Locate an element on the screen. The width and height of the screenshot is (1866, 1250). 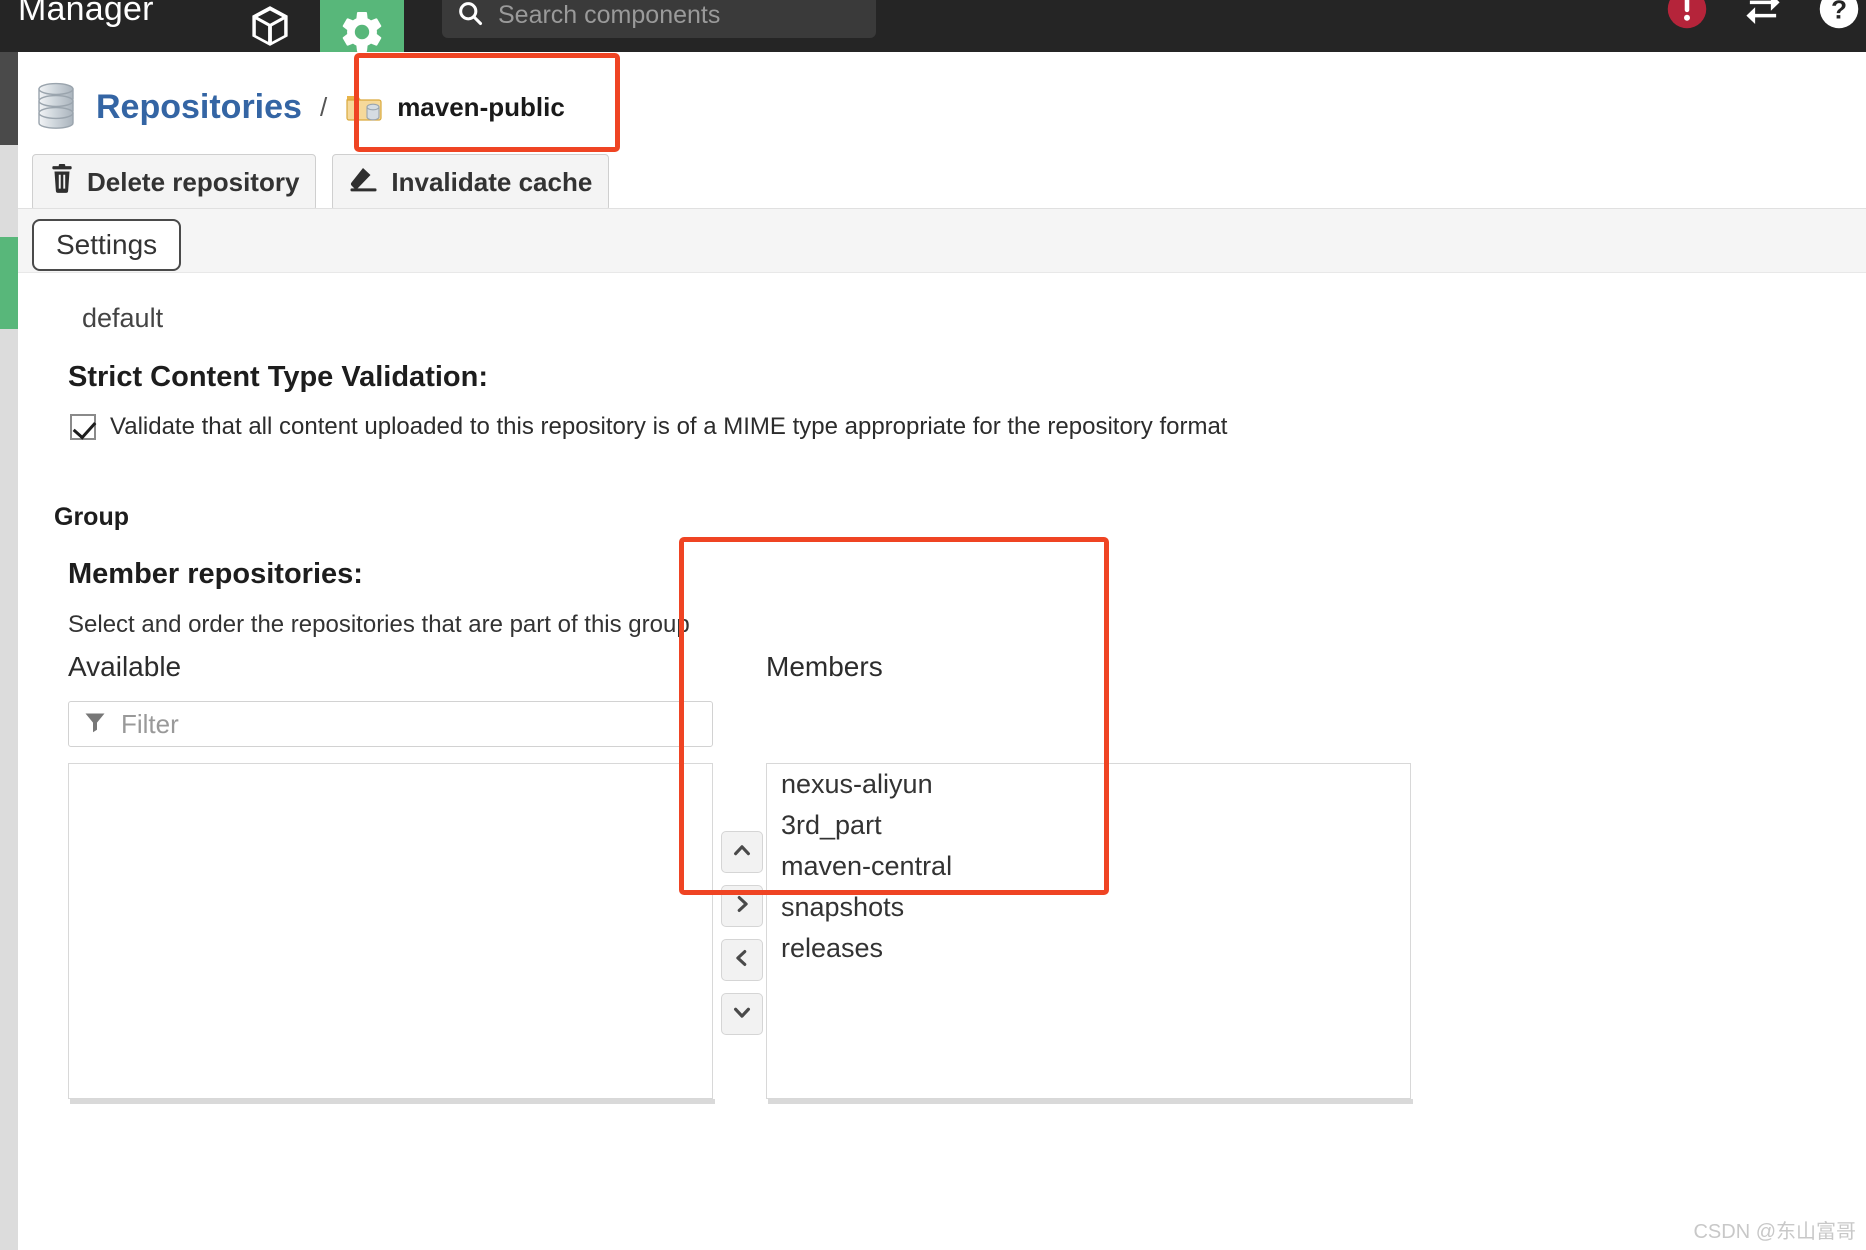
strict-content-type-heading: Strict Content Type Validation: is located at coordinates (278, 377).